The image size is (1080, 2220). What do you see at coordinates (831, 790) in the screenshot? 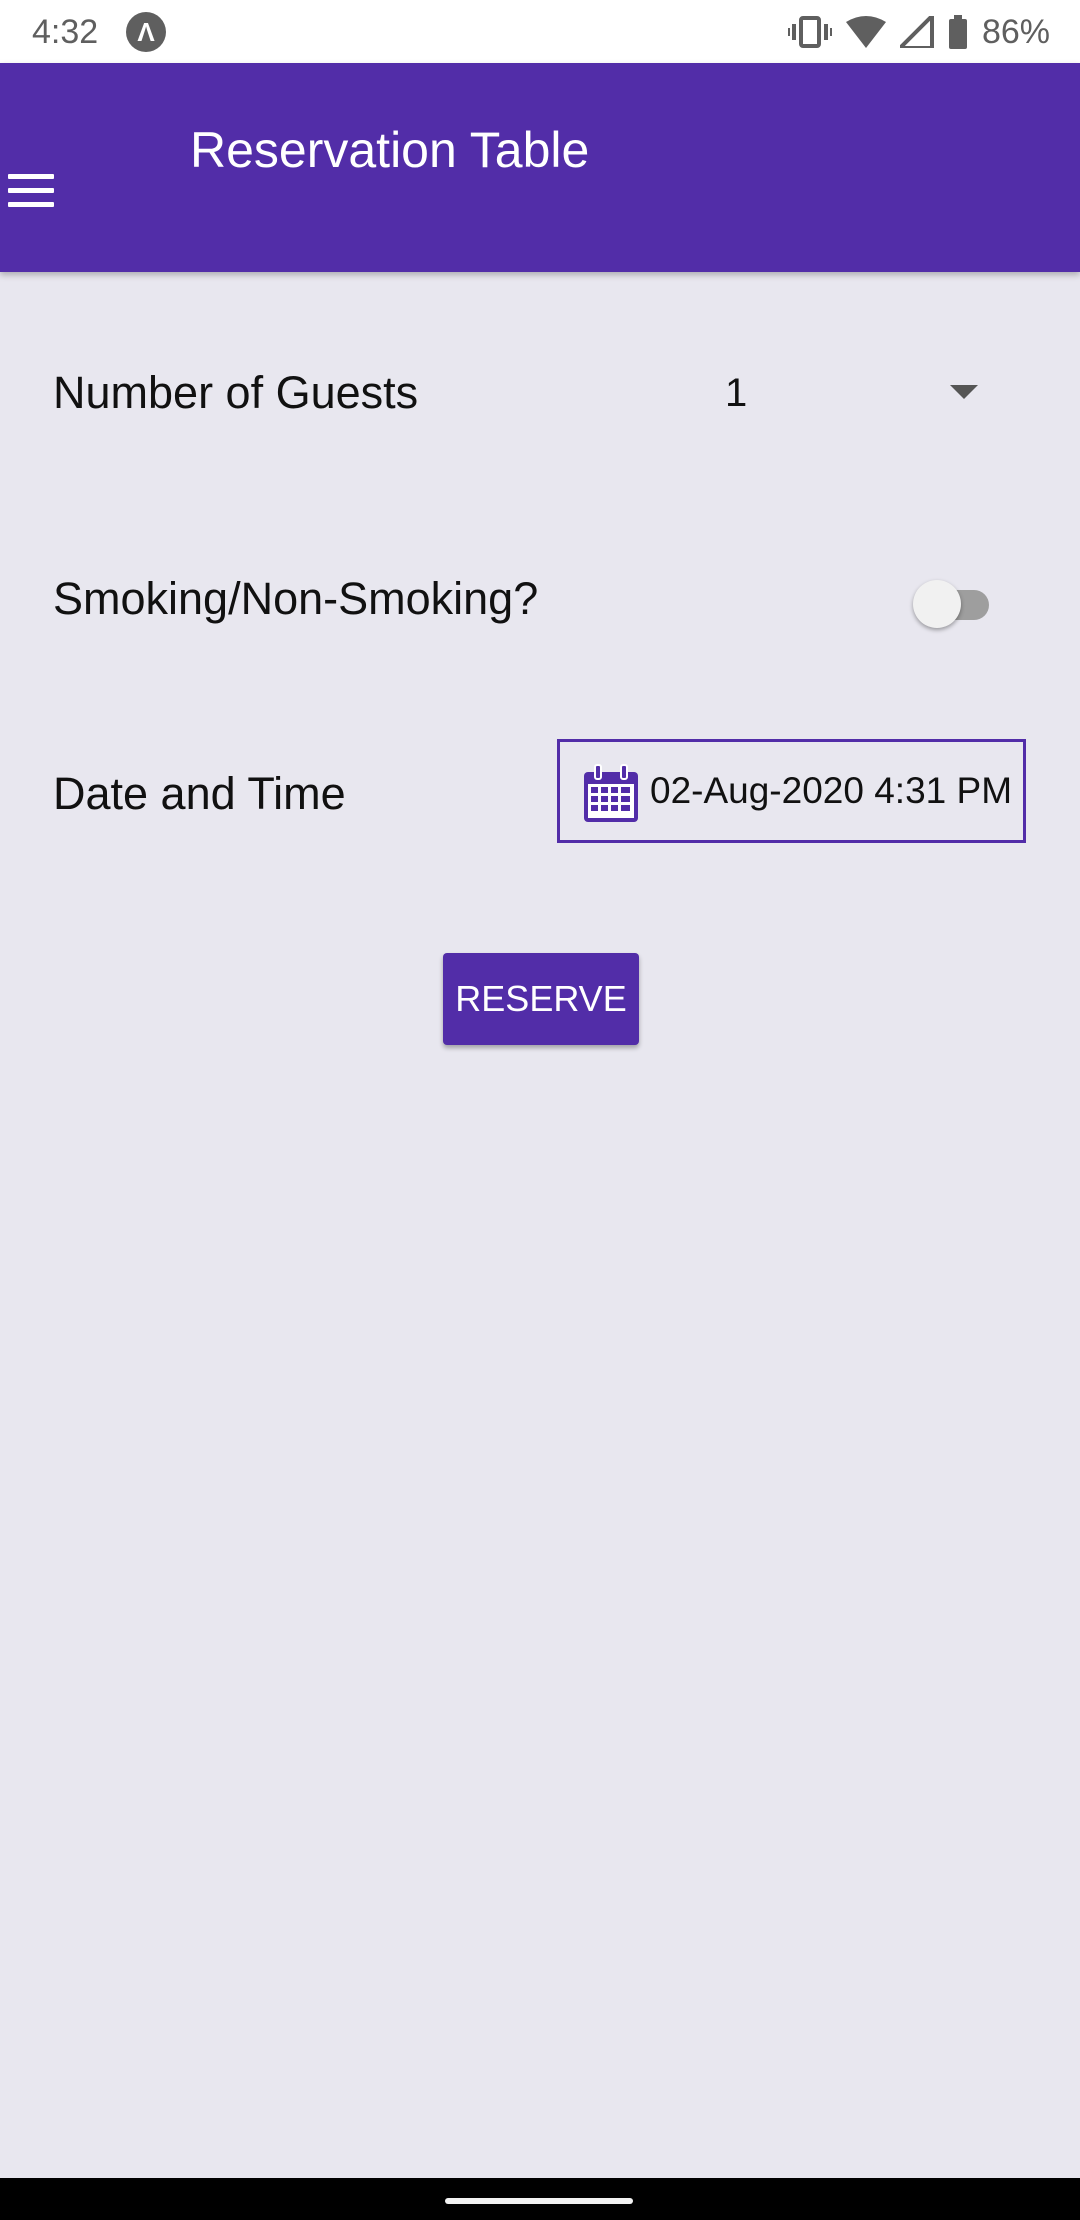
I see `datetime-value: 02-Aug-2020 4:31 PM` at bounding box center [831, 790].